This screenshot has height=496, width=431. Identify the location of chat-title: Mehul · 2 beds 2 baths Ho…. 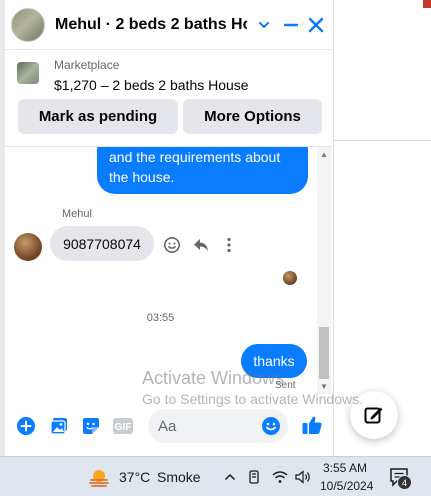
(151, 25).